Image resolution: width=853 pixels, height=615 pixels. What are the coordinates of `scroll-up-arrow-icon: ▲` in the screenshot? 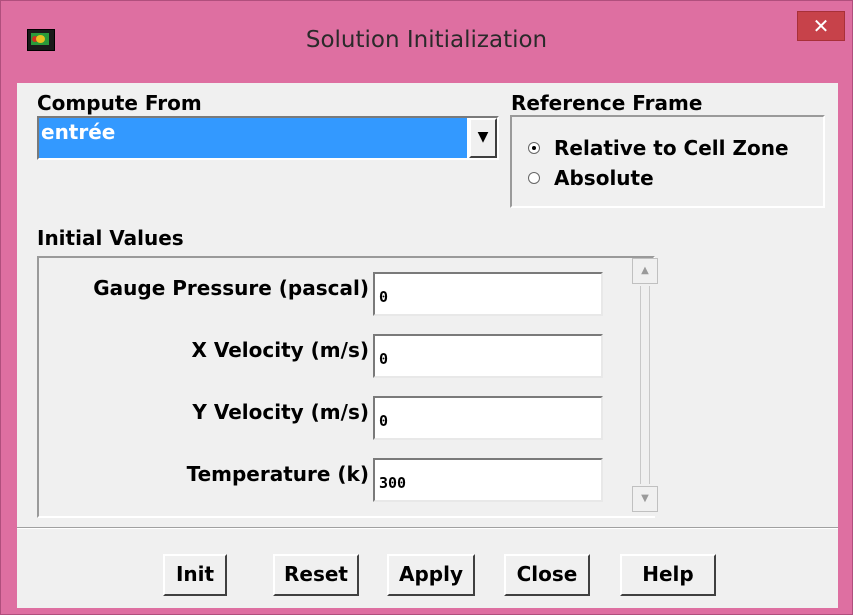 It's located at (645, 271).